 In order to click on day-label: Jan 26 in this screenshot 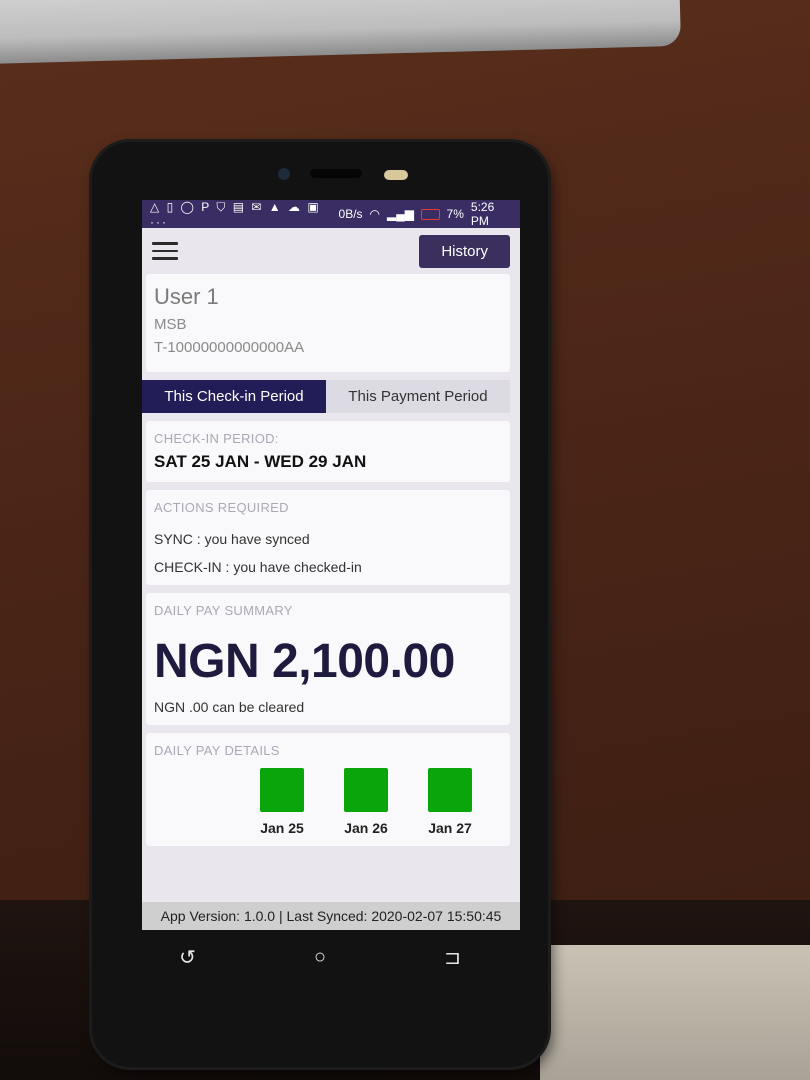, I will do `click(366, 828)`.